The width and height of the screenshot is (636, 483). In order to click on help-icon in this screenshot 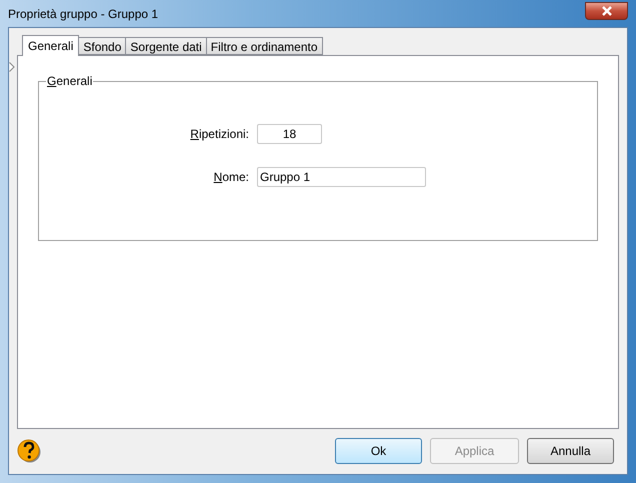, I will do `click(29, 451)`.